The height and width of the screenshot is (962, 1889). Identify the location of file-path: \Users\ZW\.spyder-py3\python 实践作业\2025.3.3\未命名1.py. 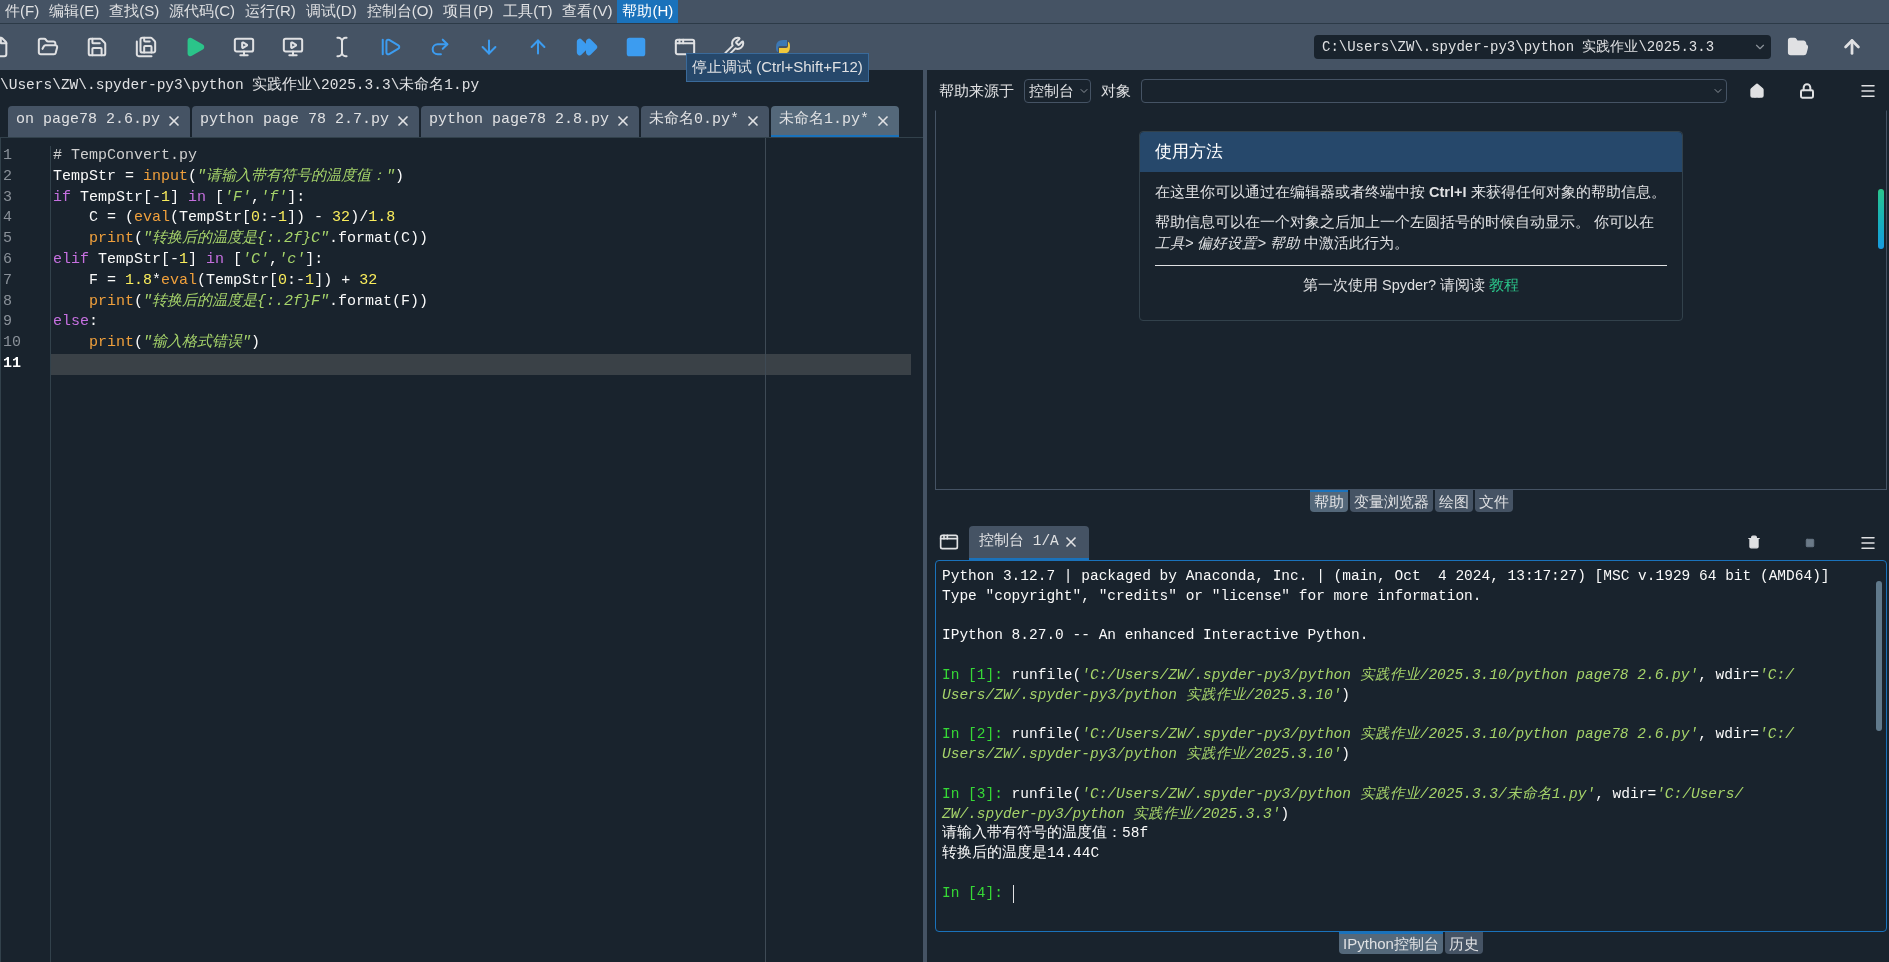
(240, 85).